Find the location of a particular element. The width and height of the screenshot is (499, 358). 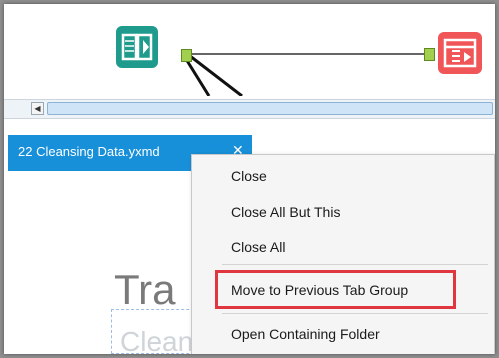

title-fragment: Tra is located at coordinates (145, 289).